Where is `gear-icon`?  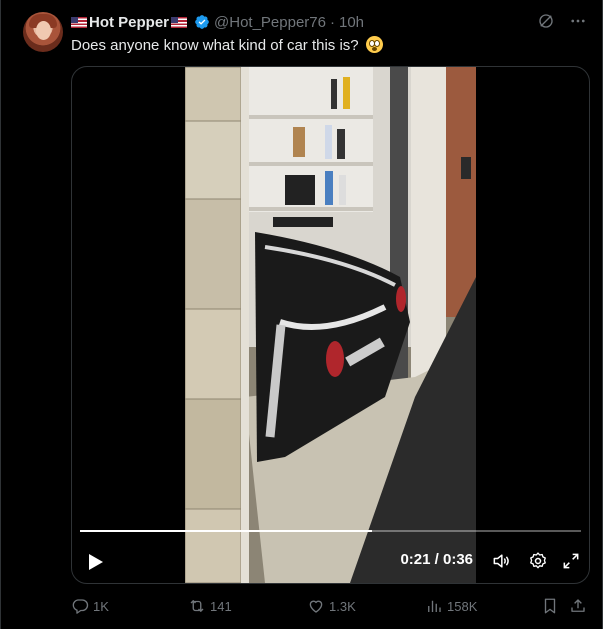 gear-icon is located at coordinates (538, 561).